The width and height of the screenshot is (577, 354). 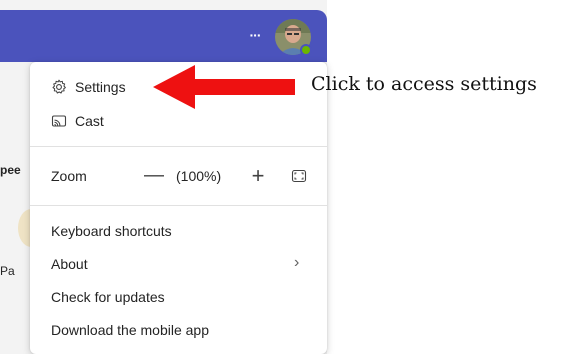 What do you see at coordinates (293, 37) in the screenshot?
I see `avatar` at bounding box center [293, 37].